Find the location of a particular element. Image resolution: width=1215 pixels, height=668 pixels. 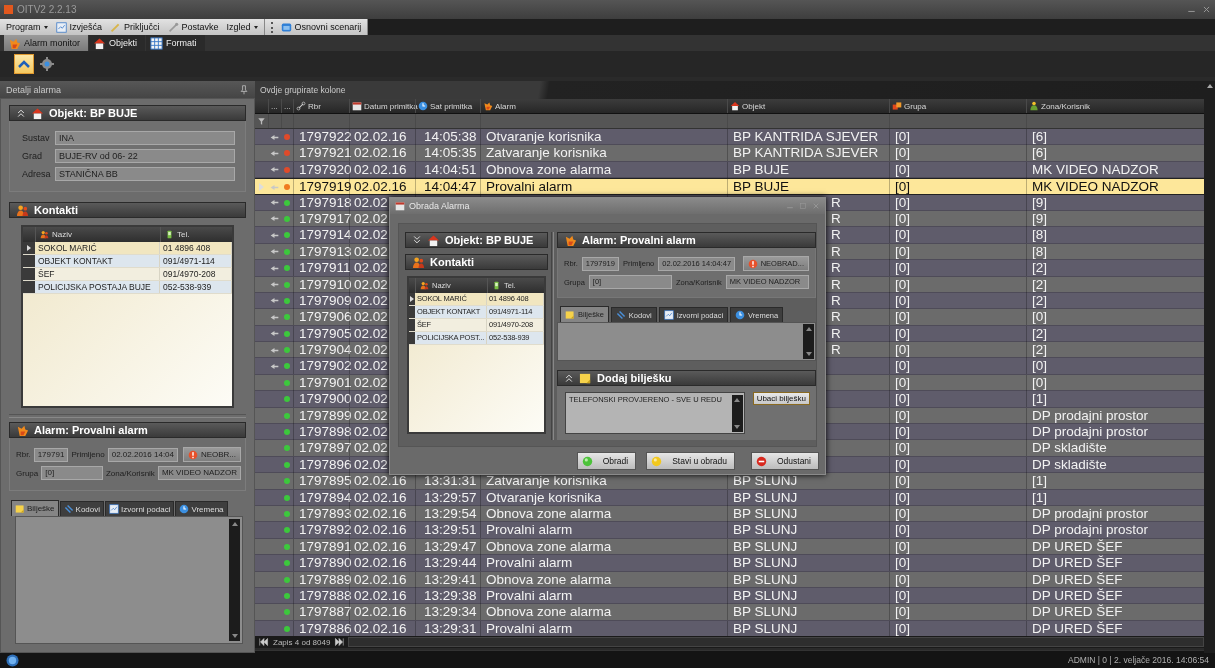

table-cell: 1797896 is located at coordinates (321, 464).